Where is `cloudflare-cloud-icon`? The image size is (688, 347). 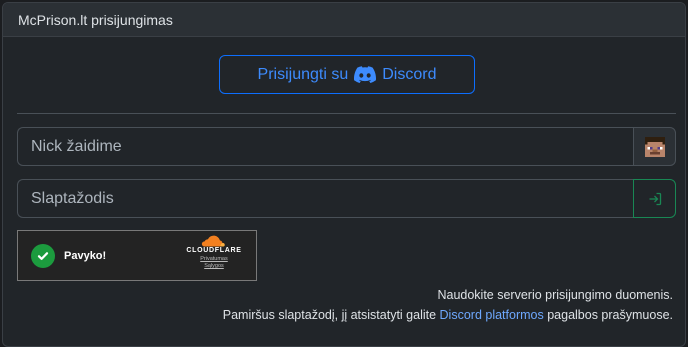 cloudflare-cloud-icon is located at coordinates (213, 241).